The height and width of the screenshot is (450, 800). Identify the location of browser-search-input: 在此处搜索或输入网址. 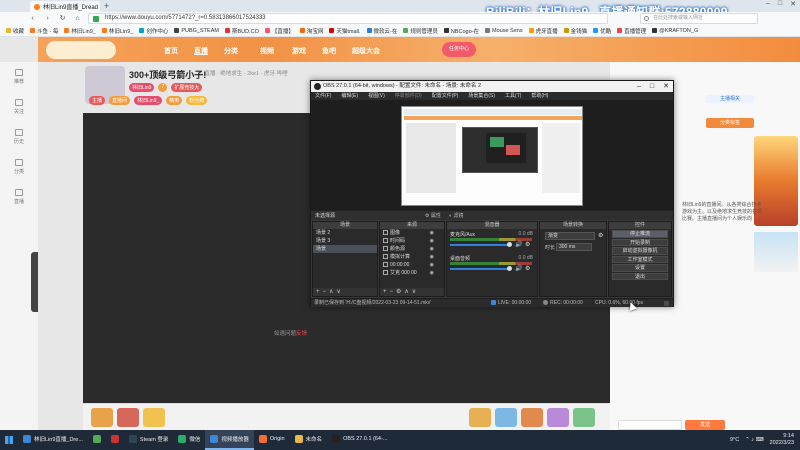
(699, 18).